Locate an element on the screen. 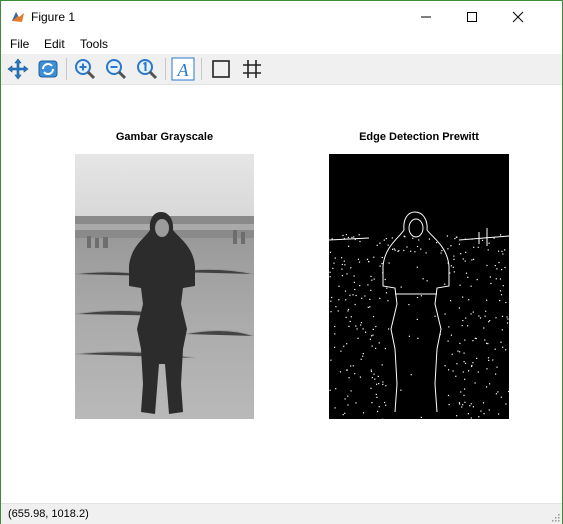  rotate-icon is located at coordinates (48, 69).